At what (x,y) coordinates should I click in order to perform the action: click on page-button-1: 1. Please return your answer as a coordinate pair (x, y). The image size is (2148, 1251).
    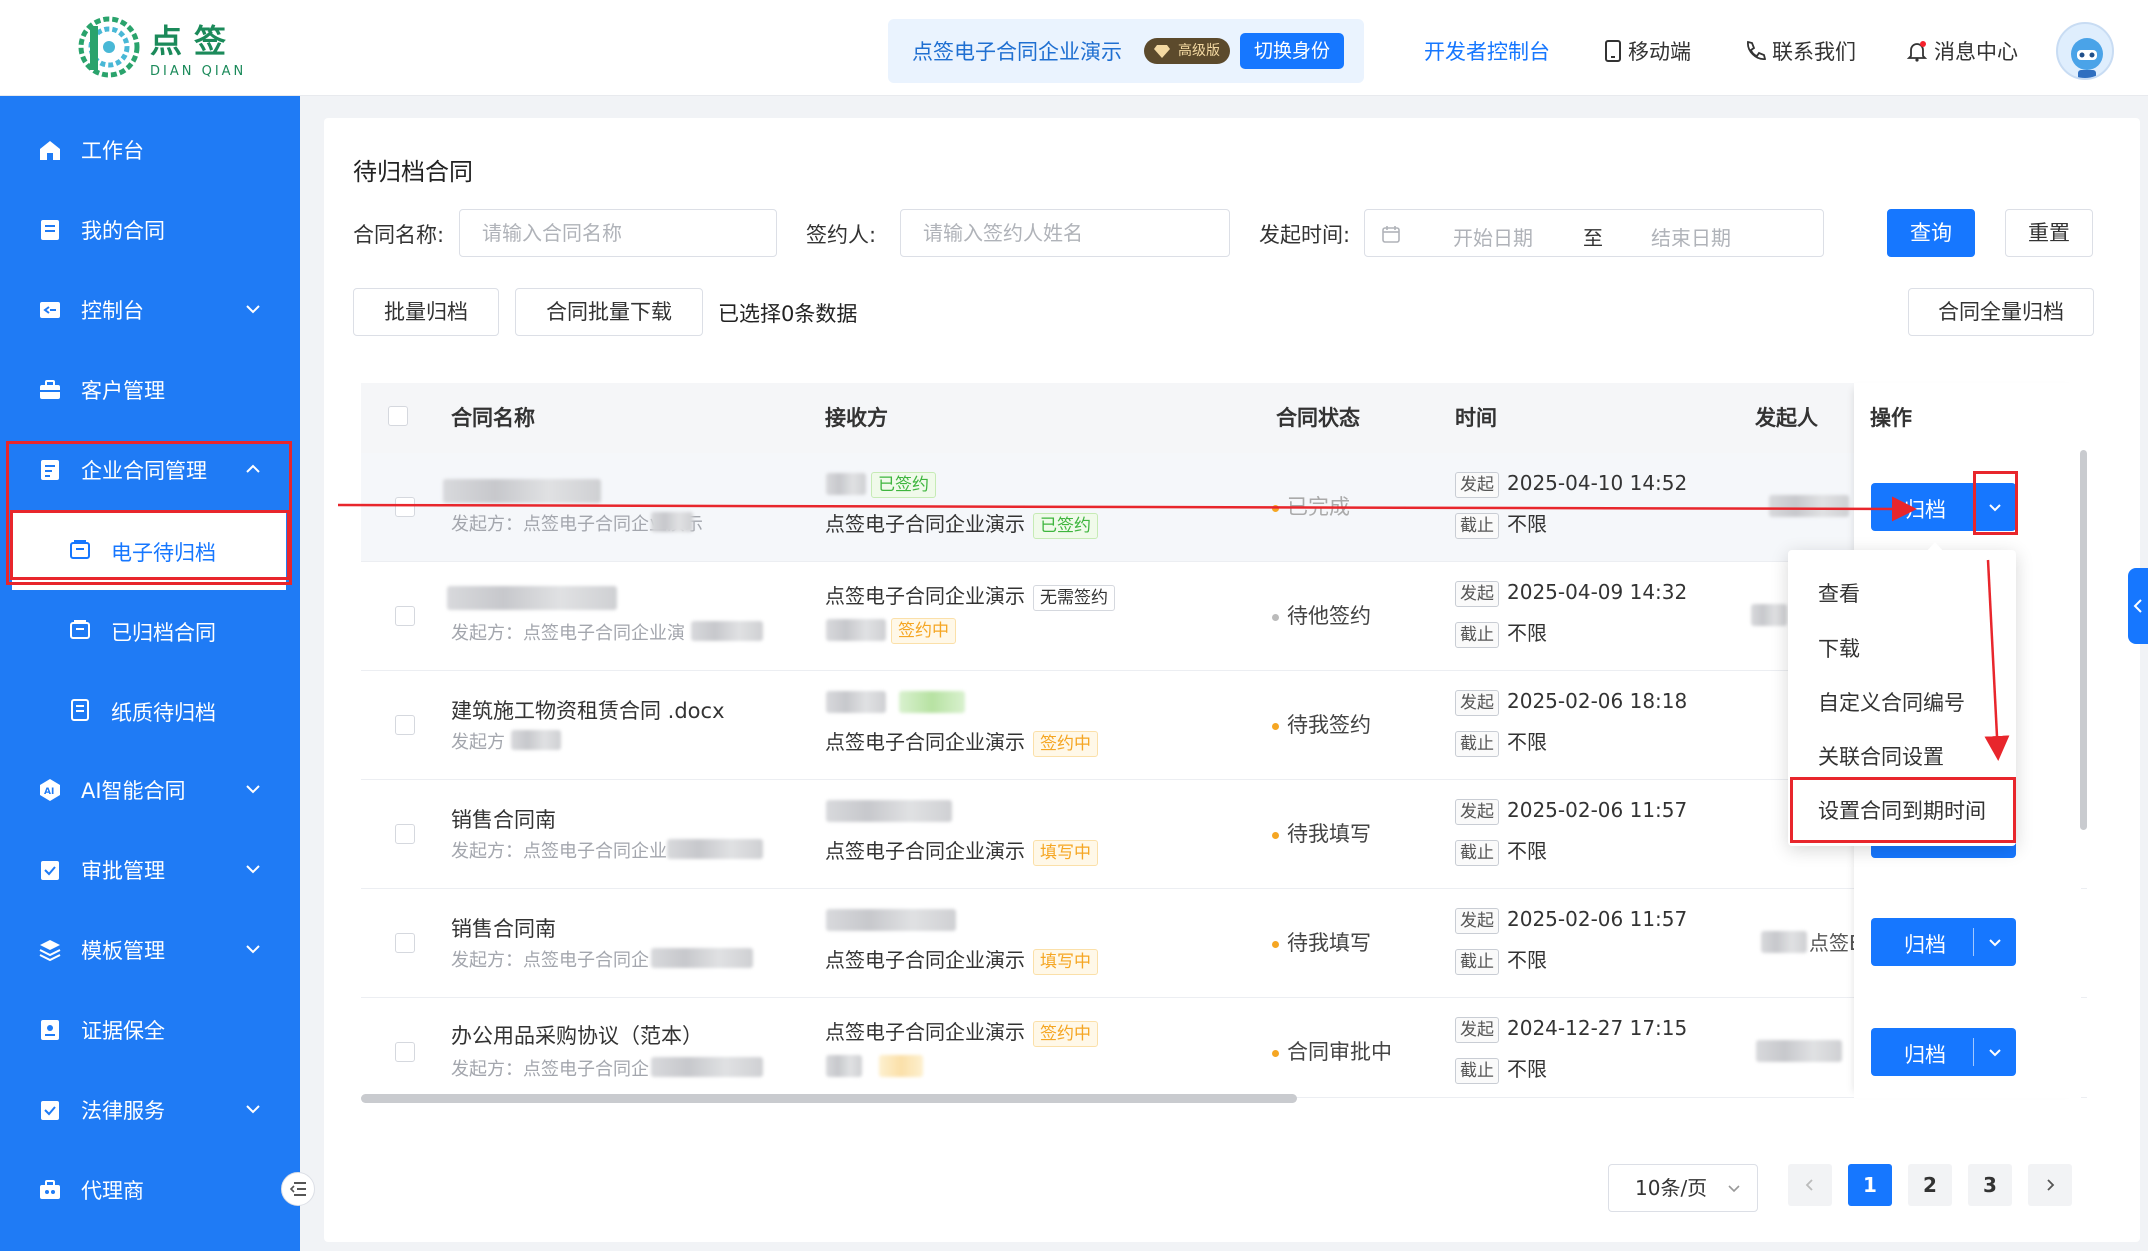
    Looking at the image, I should click on (1870, 1185).